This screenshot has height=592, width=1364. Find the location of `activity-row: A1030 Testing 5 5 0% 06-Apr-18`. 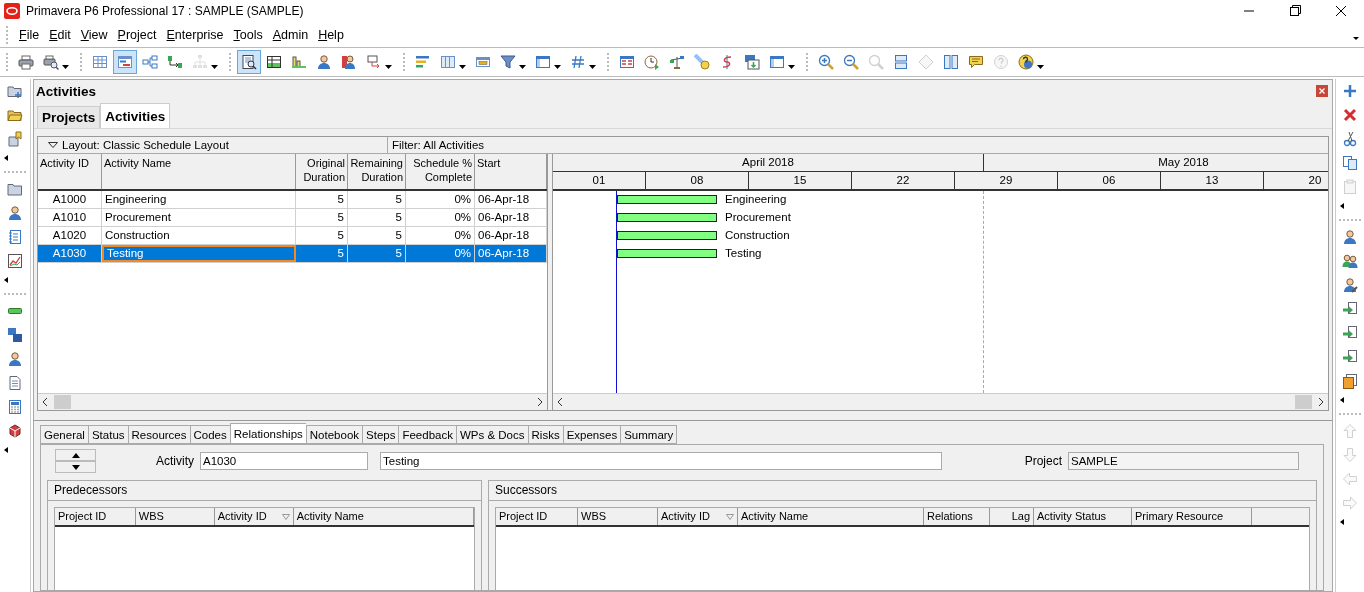

activity-row: A1030 Testing 5 5 0% 06-Apr-18 is located at coordinates (292, 254).